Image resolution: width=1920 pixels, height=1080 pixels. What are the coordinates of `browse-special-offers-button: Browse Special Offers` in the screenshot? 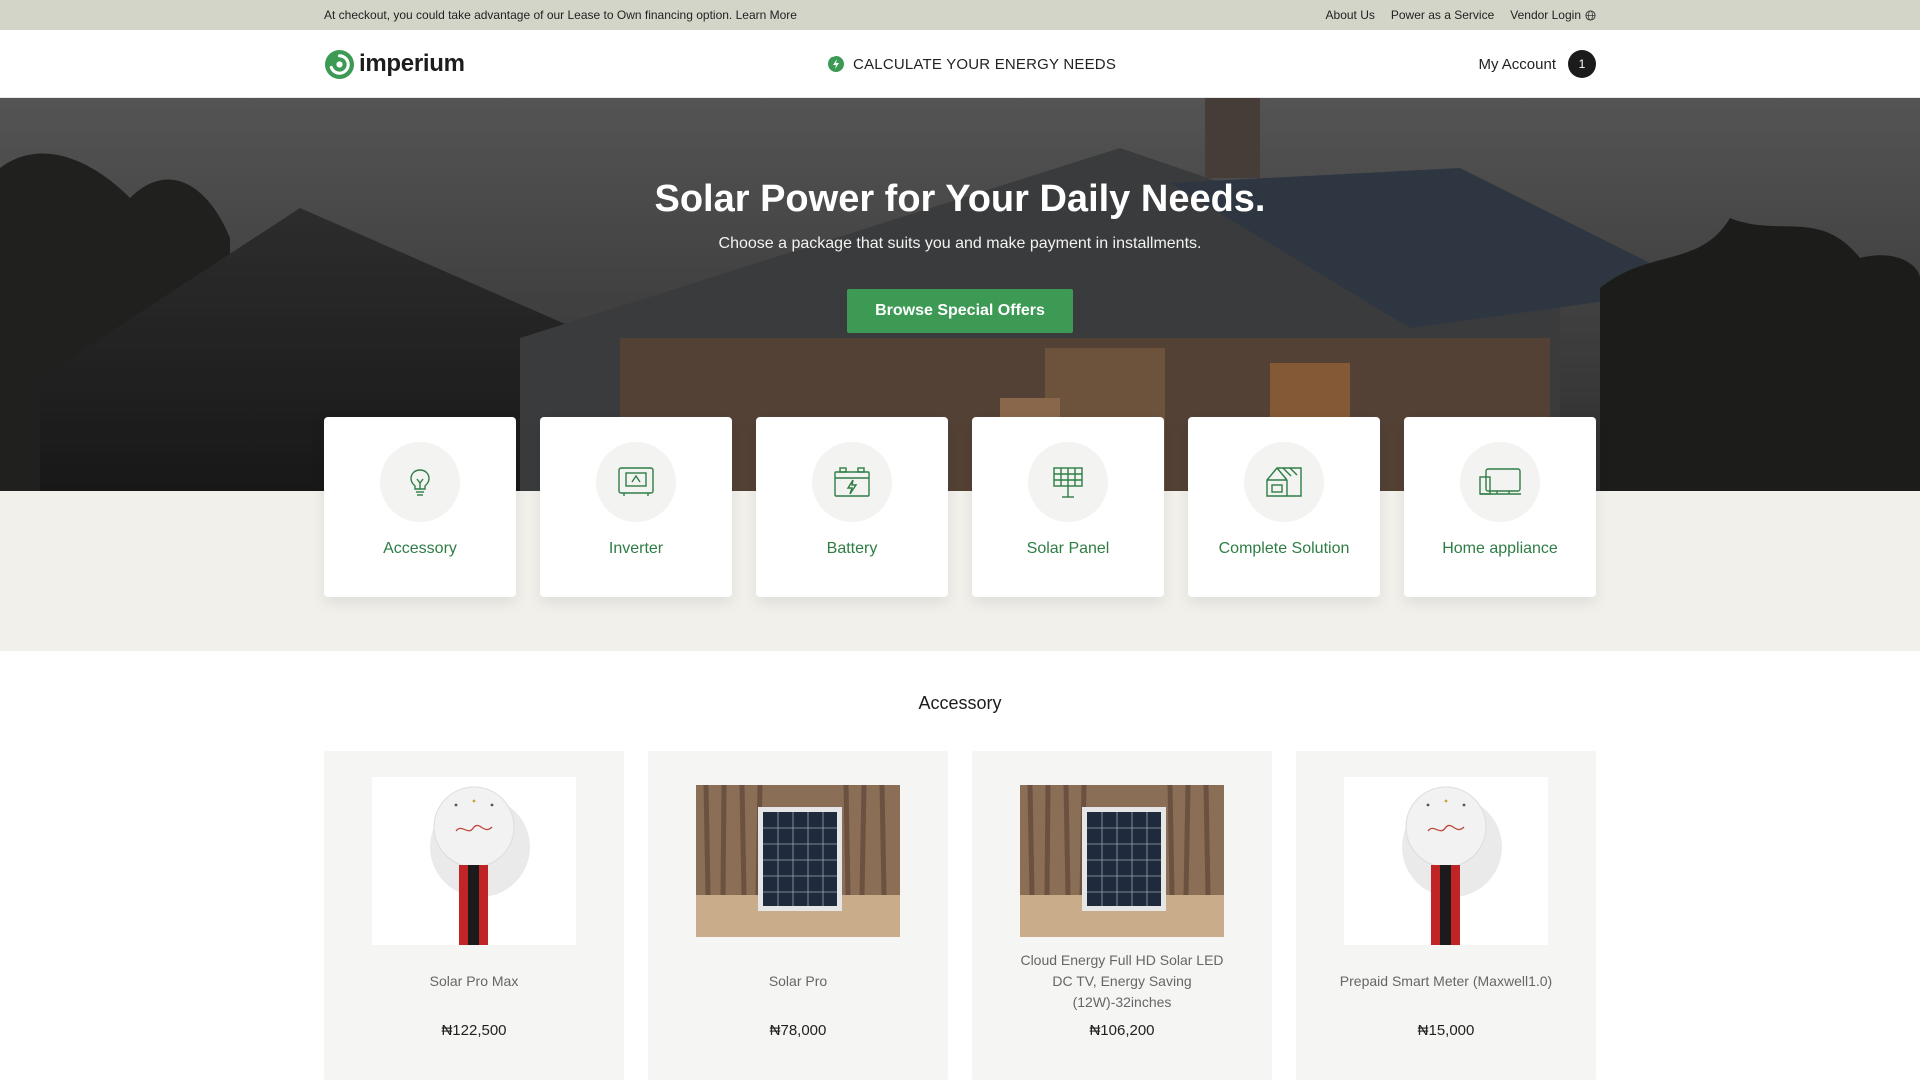 It's located at (960, 311).